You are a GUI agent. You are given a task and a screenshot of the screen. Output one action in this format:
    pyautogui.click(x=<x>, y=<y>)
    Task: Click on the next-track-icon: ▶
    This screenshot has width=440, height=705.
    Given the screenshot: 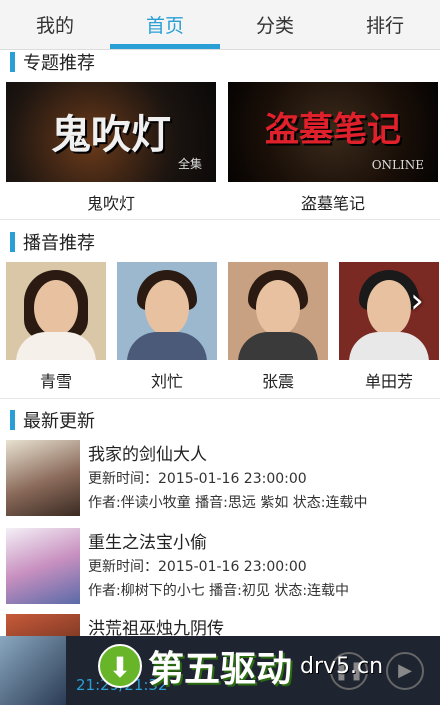 What is the action you would take?
    pyautogui.click(x=405, y=671)
    